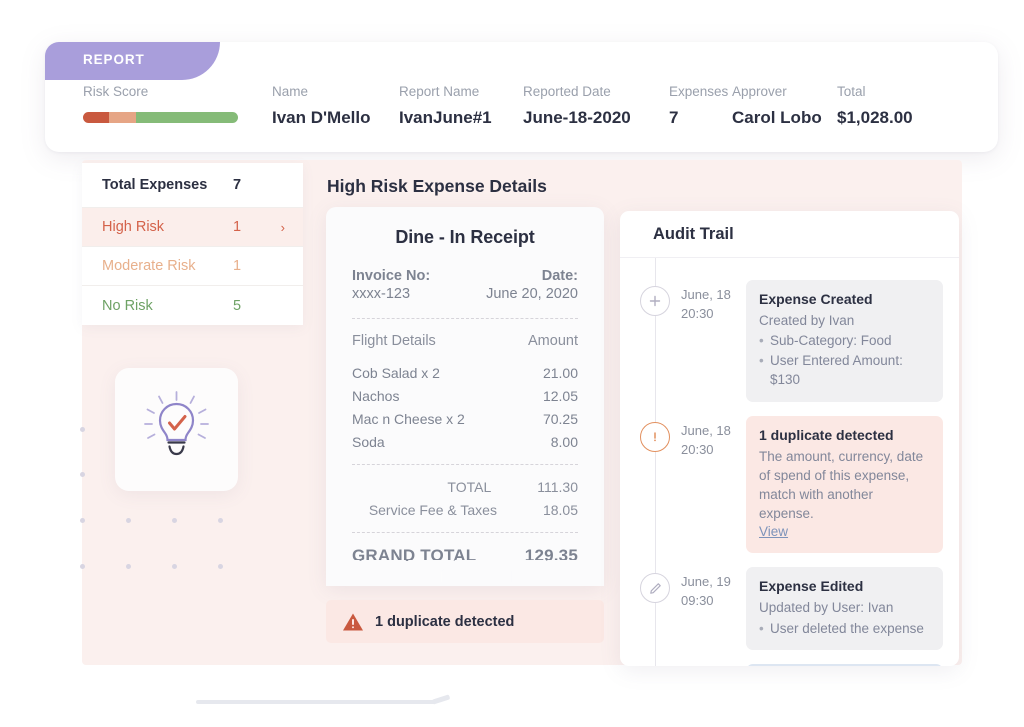 The image size is (1024, 727). Describe the element at coordinates (700, 106) in the screenshot. I see `field-expenses: Expenses 7` at that location.